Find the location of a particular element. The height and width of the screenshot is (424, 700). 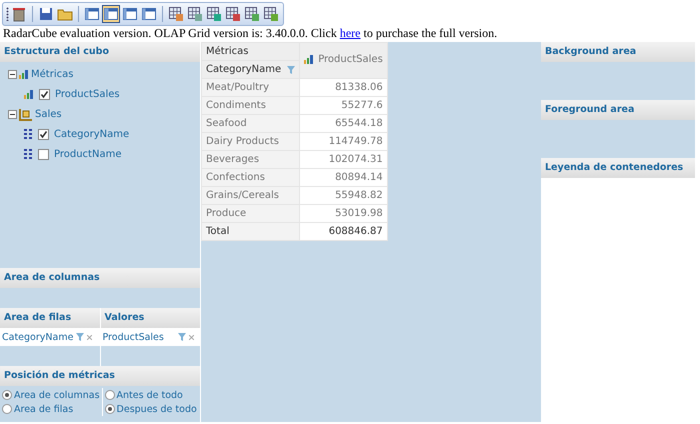

panel-header: Foreground area is located at coordinates (618, 110).